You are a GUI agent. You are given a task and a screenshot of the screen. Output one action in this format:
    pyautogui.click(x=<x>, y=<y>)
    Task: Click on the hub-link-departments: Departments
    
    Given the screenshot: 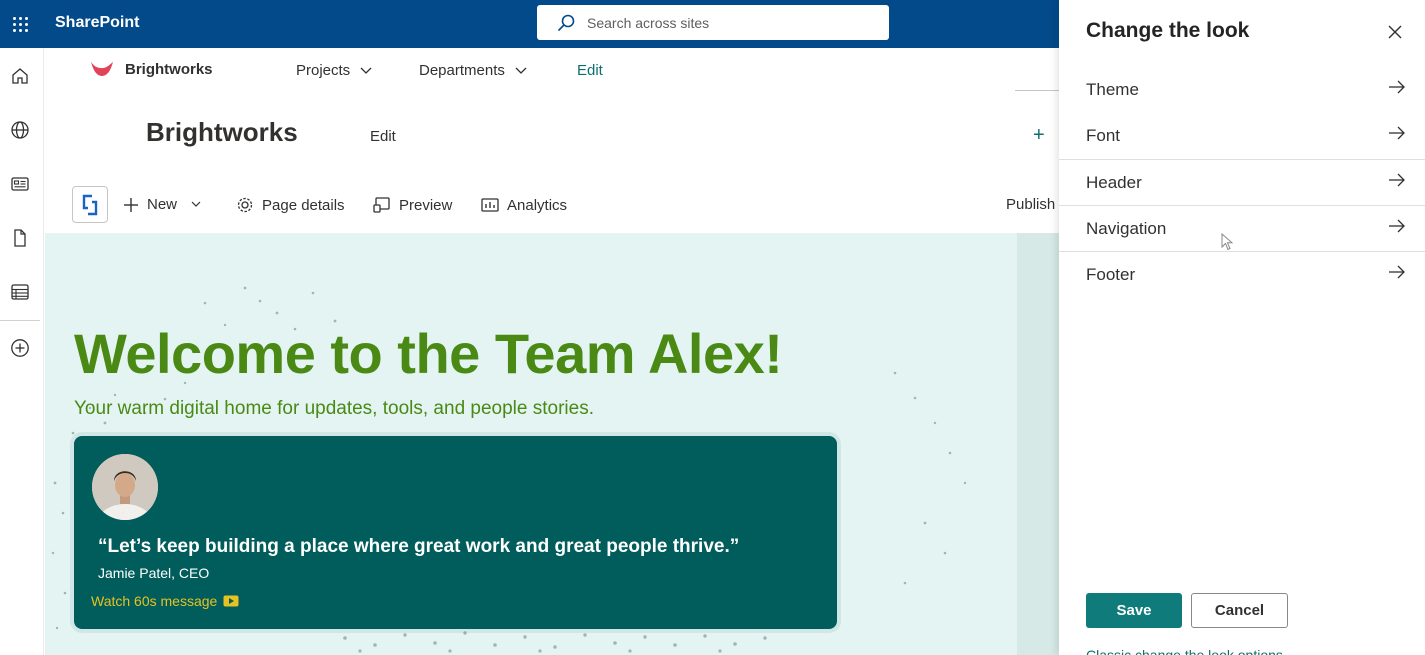 What is the action you would take?
    pyautogui.click(x=473, y=70)
    